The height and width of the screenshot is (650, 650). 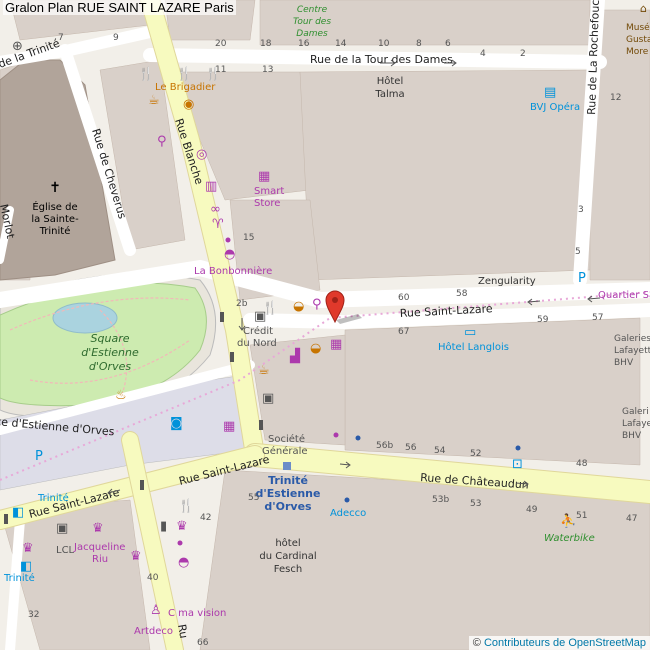 What do you see at coordinates (100, 559) in the screenshot?
I see `poi-jacqueline-2: Riu` at bounding box center [100, 559].